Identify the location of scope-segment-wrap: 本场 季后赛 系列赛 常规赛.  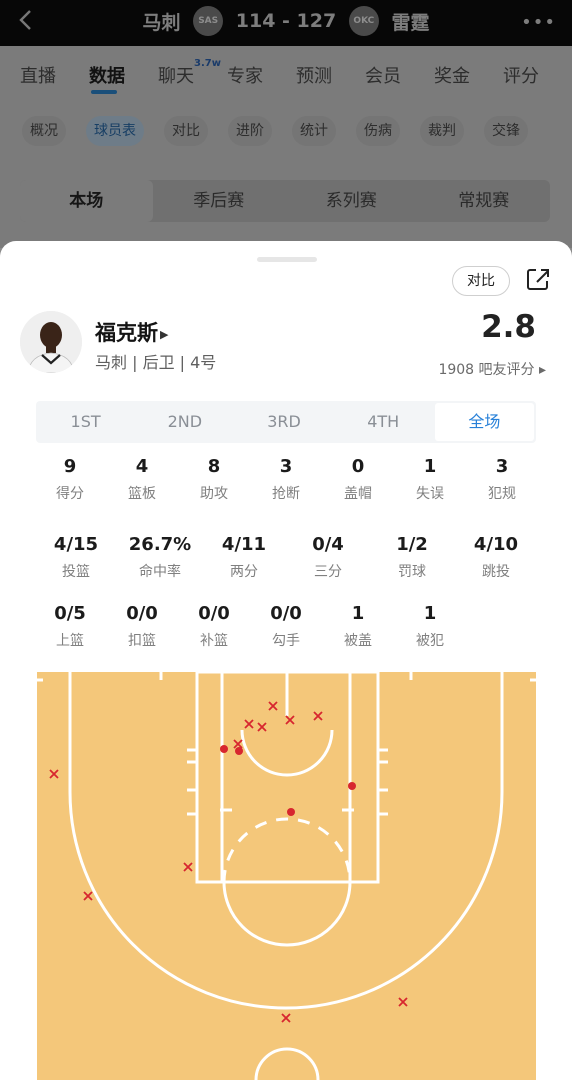
(286, 203).